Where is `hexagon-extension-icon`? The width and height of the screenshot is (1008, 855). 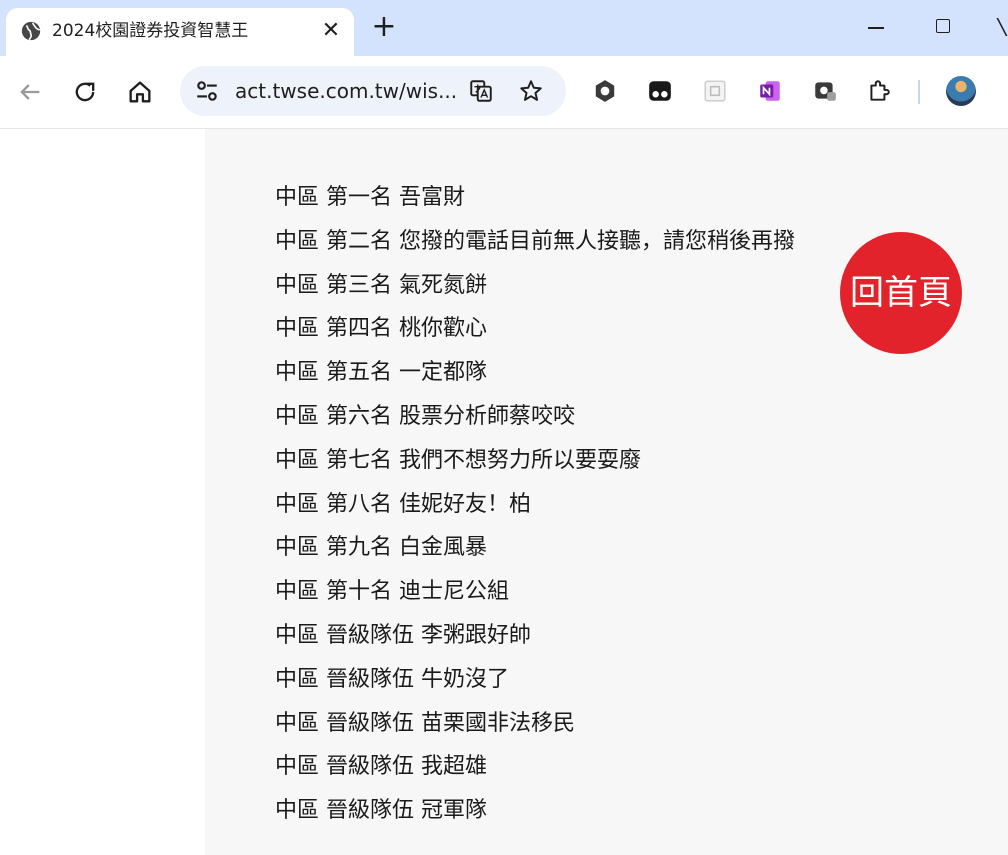 hexagon-extension-icon is located at coordinates (605, 91).